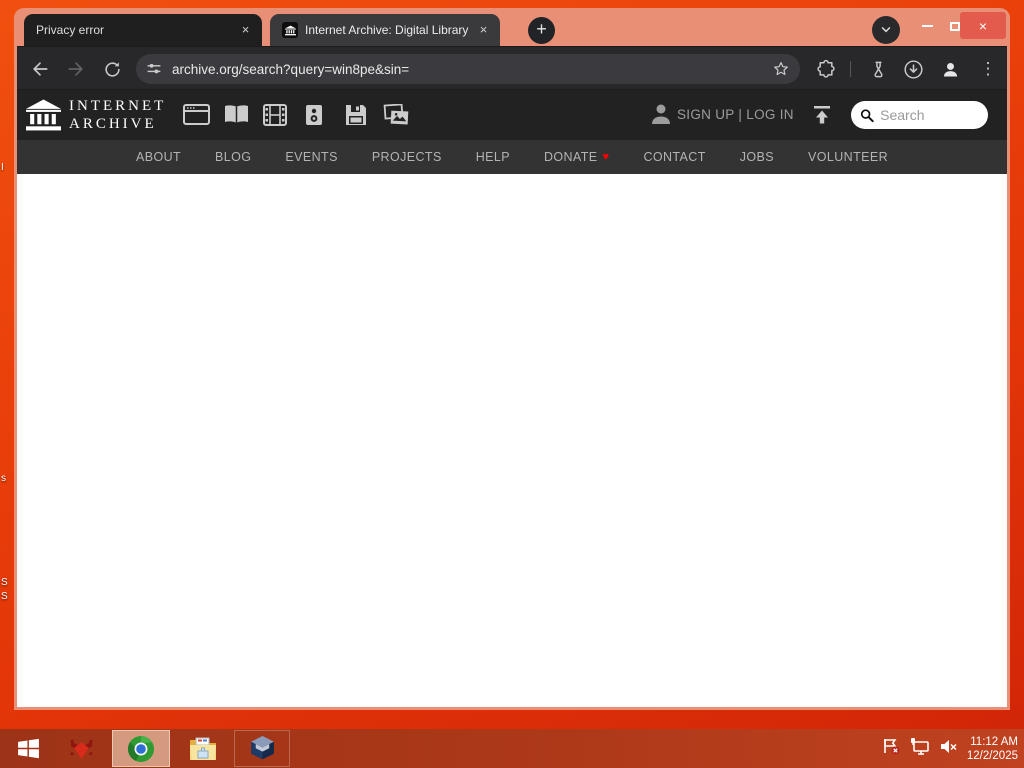 The image size is (1024, 768). What do you see at coordinates (512, 748) in the screenshot?
I see `taskbar: 11:12 AM 12/2/2025` at bounding box center [512, 748].